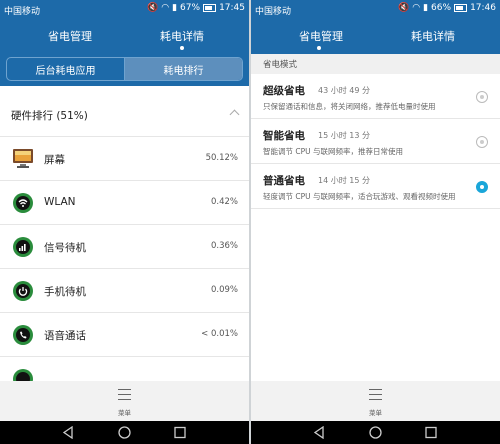 This screenshot has height=444, width=500. I want to click on battery-percent: 66%, so click(441, 8).